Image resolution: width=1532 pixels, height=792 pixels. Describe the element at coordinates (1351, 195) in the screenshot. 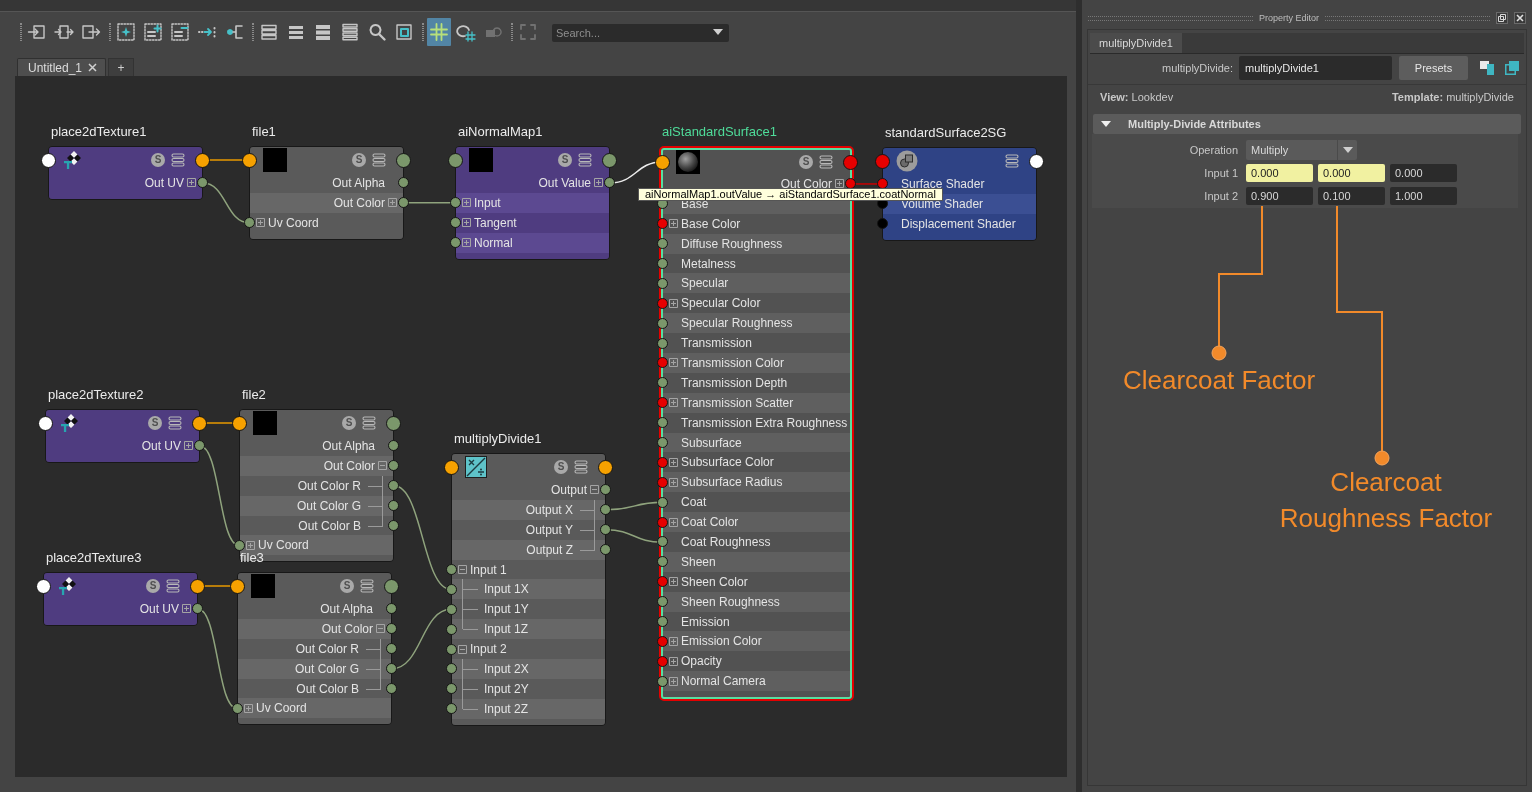

I see `number-field: 0.100` at that location.